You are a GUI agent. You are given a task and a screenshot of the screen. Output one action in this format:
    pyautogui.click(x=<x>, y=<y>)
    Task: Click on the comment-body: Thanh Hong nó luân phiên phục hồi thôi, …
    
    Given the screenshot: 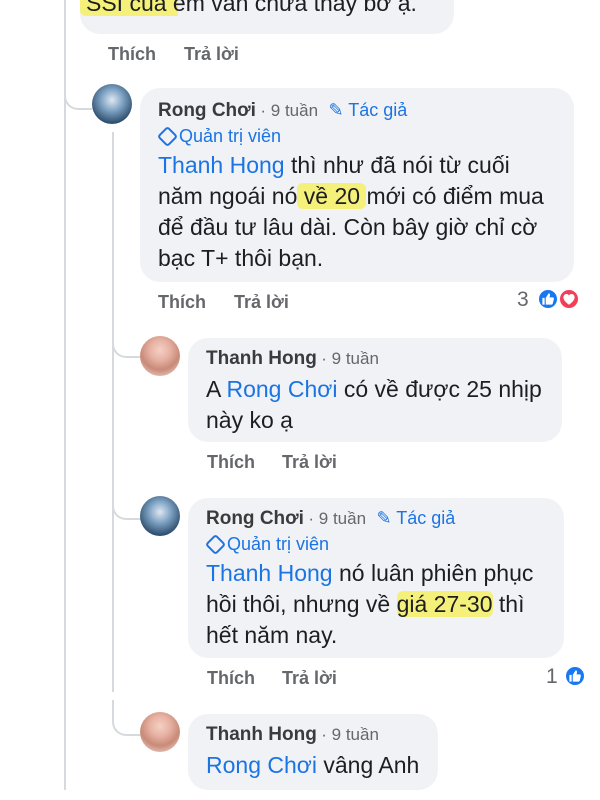 What is the action you would take?
    pyautogui.click(x=369, y=604)
    